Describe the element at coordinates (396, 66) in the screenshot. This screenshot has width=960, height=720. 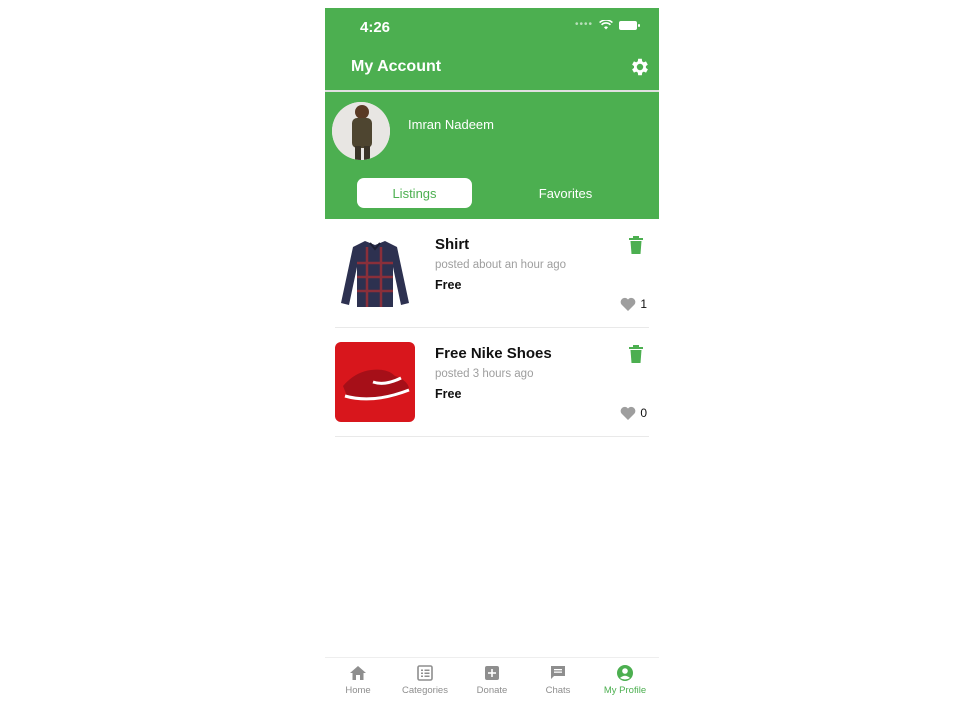
I see `page-title: My Account` at that location.